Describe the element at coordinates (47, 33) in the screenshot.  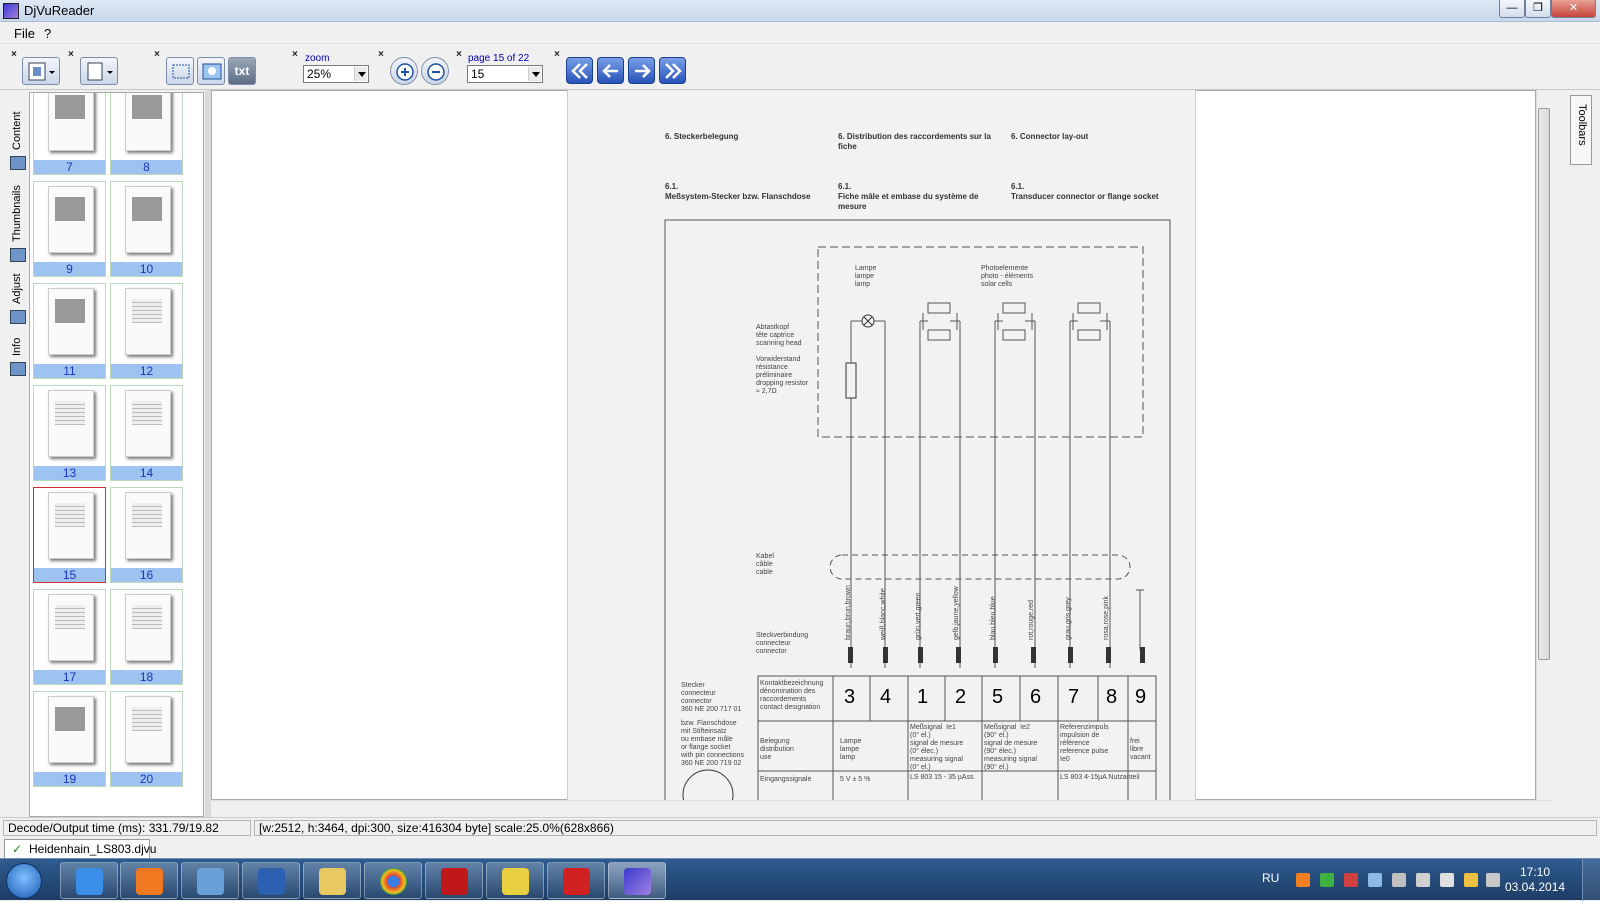
I see `menu-help: ?` at that location.